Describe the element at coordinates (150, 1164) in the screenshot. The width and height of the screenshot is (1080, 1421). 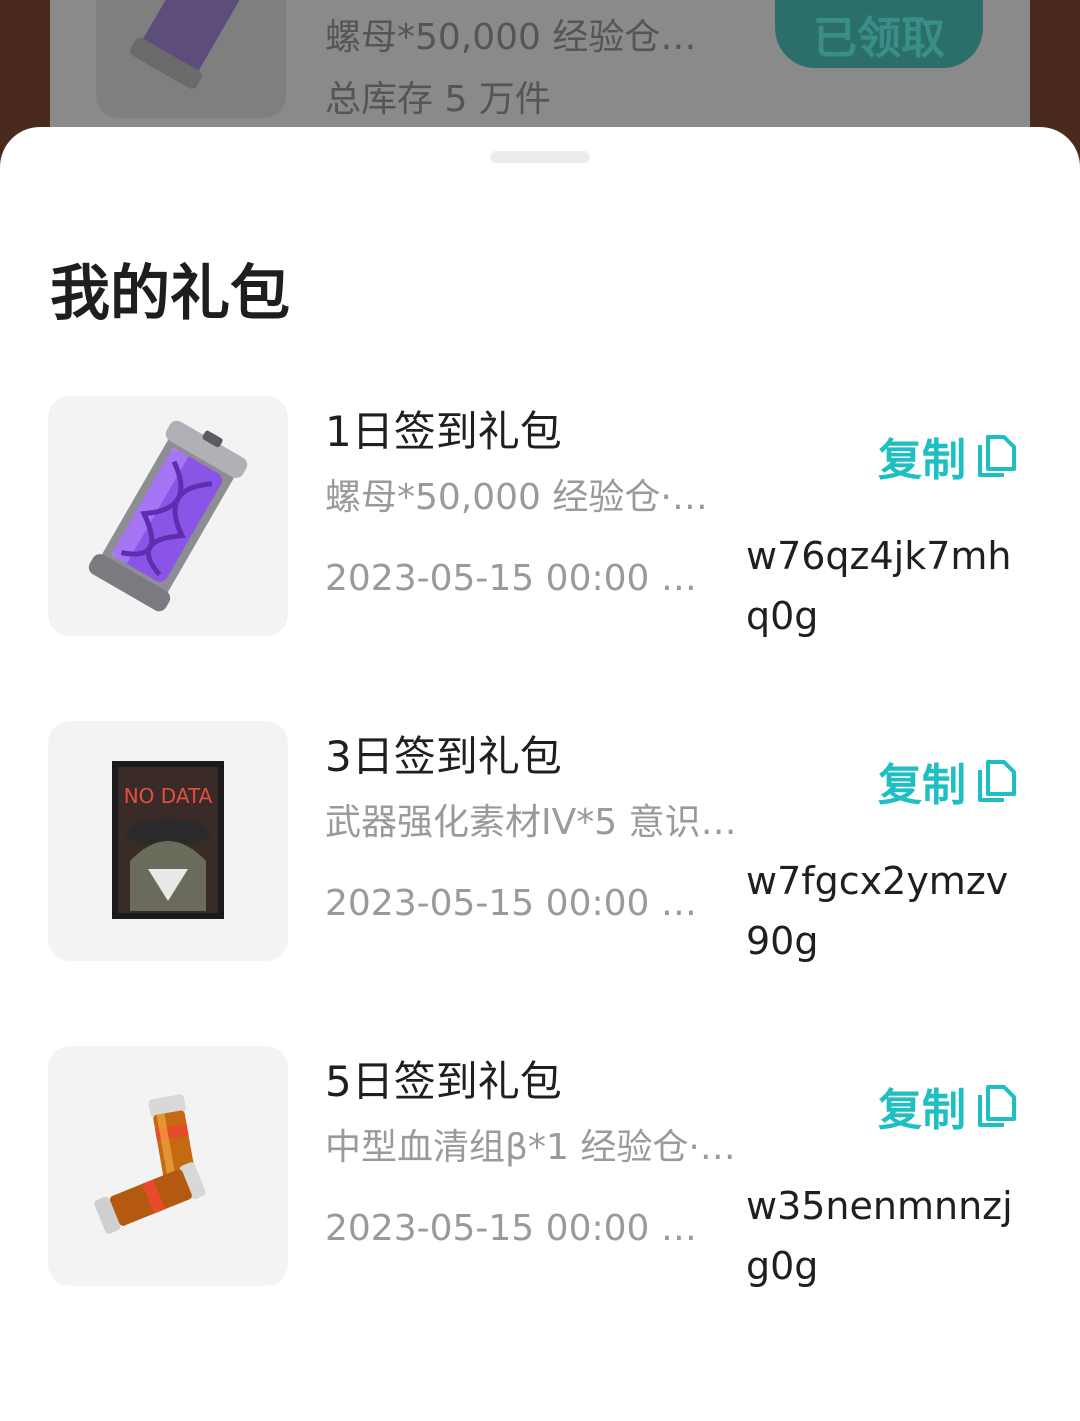
I see `serum-vials-icon` at that location.